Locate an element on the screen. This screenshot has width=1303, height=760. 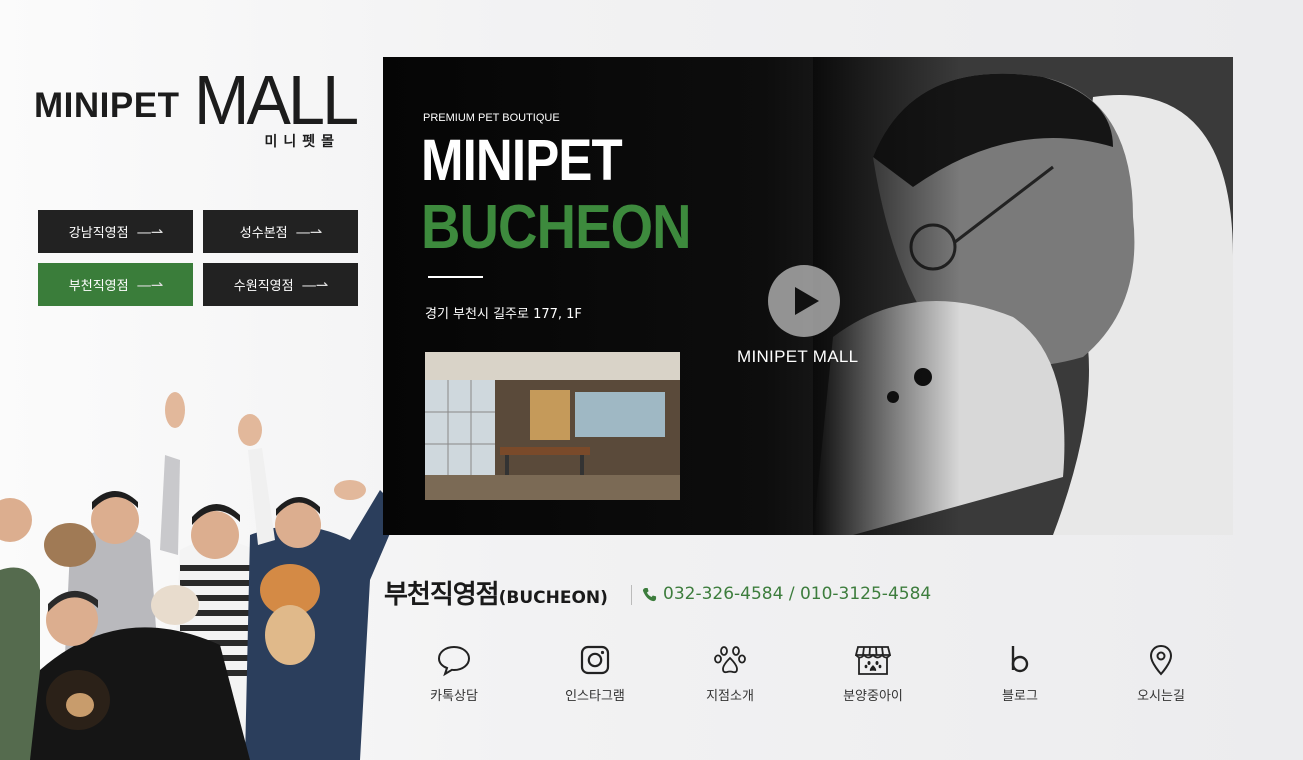
blog-icon is located at coordinates (1020, 659).